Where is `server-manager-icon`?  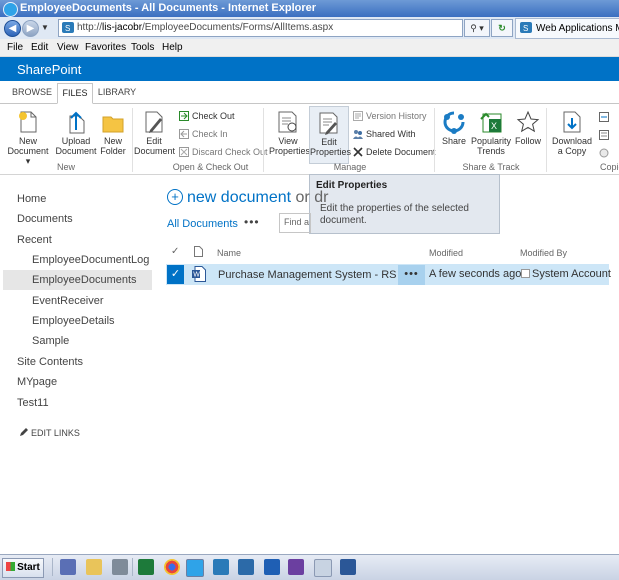 server-manager-icon is located at coordinates (68, 567).